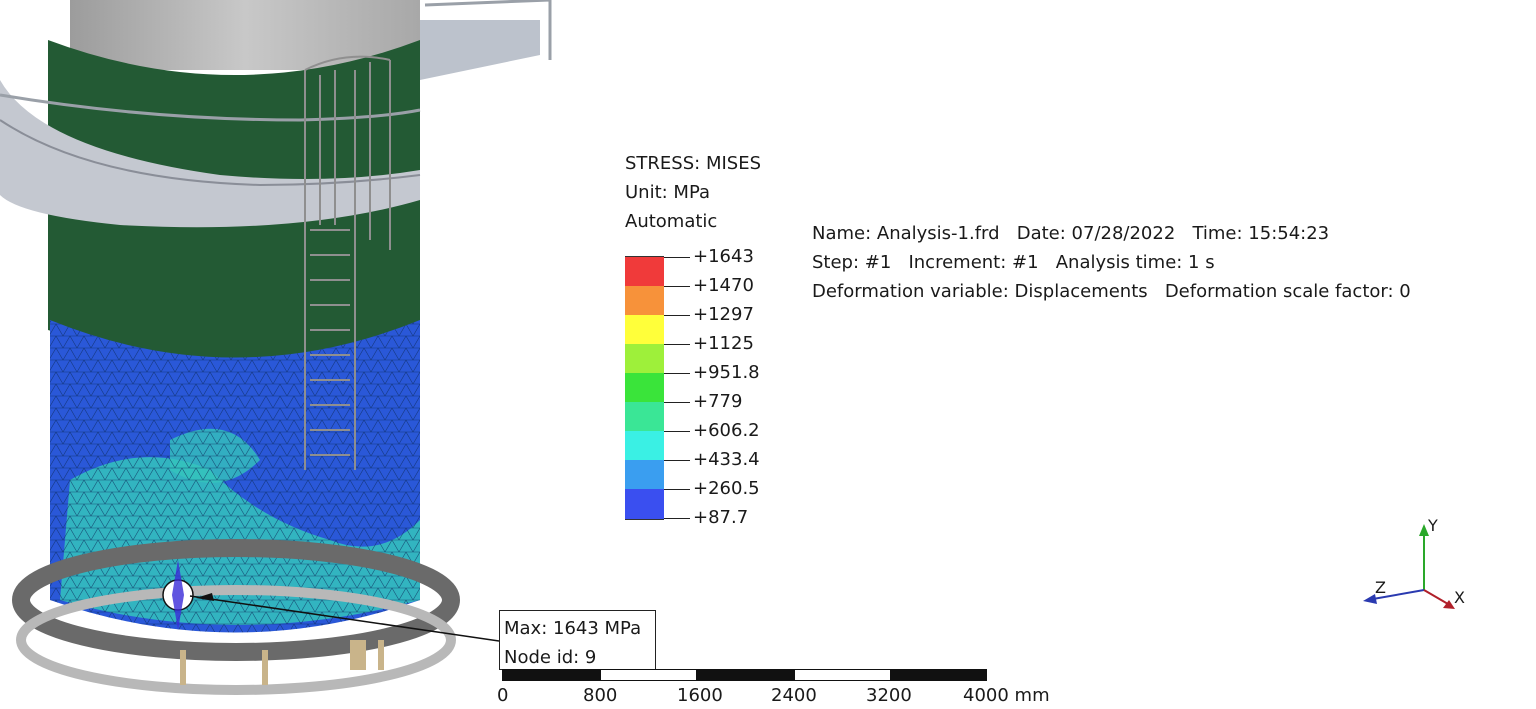  I want to click on axis-x-label: X, so click(1459, 597).